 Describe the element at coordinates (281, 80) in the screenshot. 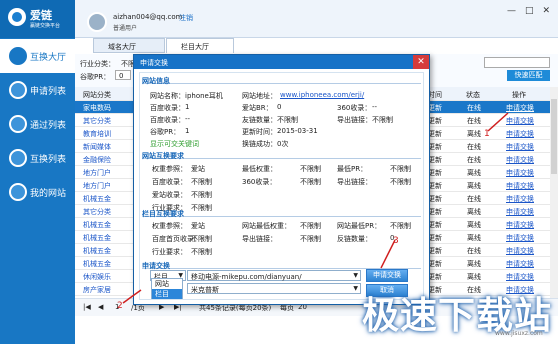

I see `site-info-title: 网站信息` at that location.